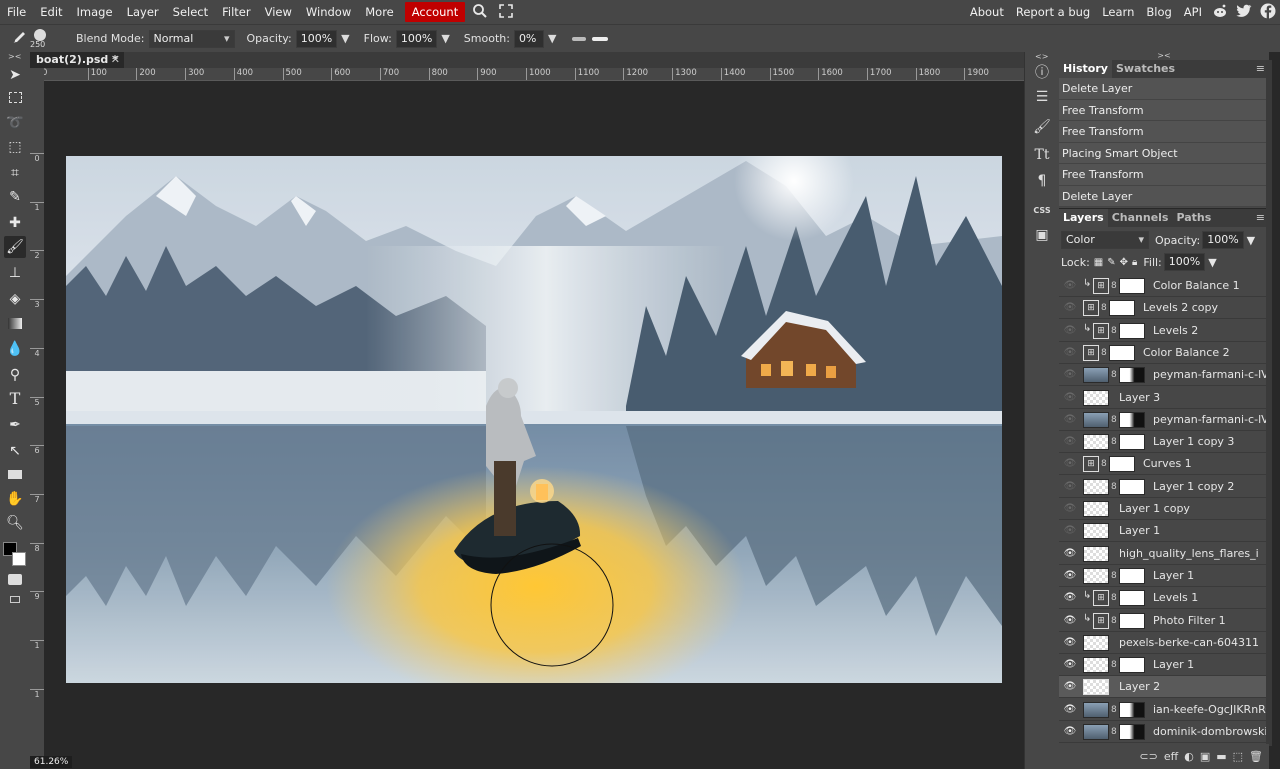 The width and height of the screenshot is (1280, 769). What do you see at coordinates (1212, 262) in the screenshot?
I see `fill-dropdown-icon: ▼` at bounding box center [1212, 262].